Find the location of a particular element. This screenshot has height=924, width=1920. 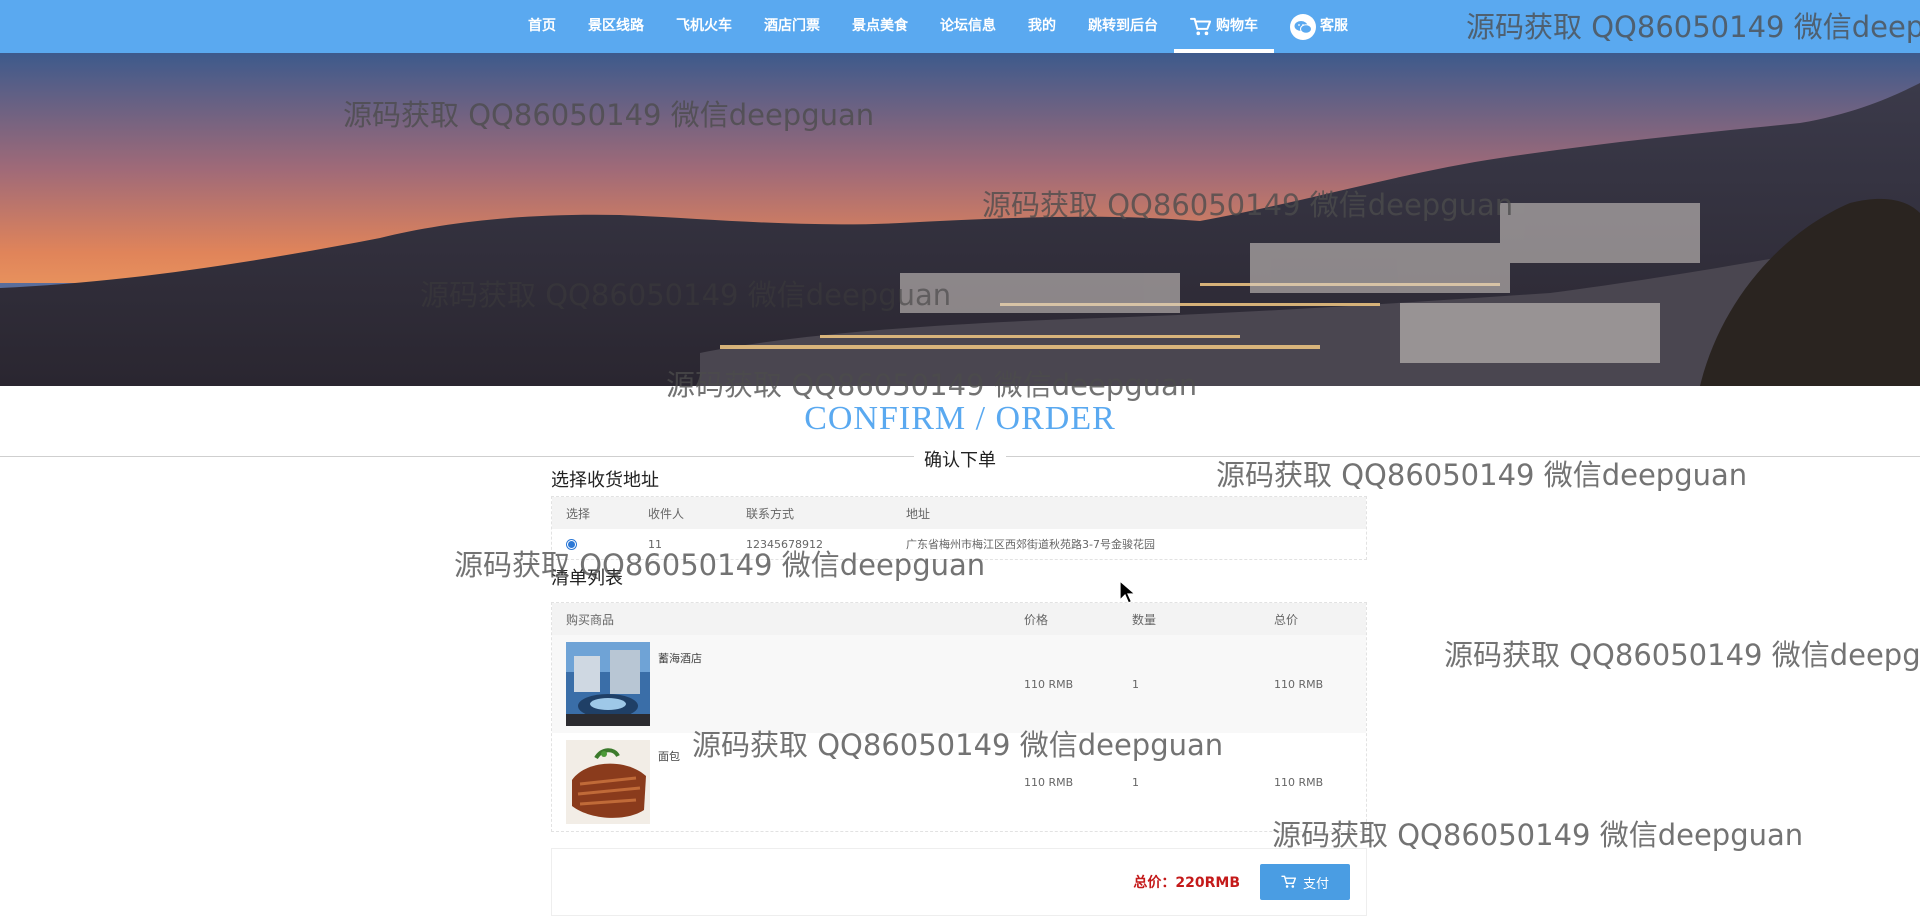

page-title-en: CONFIRM / ORDER is located at coordinates (960, 418).